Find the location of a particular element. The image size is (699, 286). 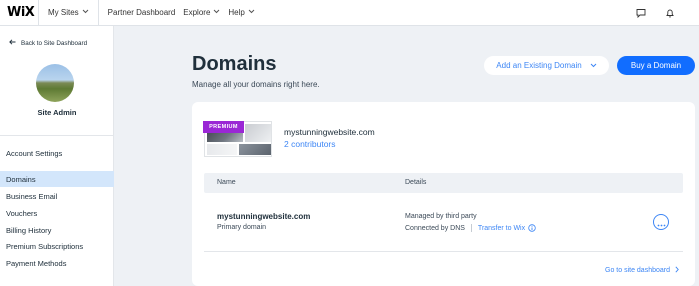

transfer-to-wix-link: Transfer to Wix is located at coordinates (501, 228).